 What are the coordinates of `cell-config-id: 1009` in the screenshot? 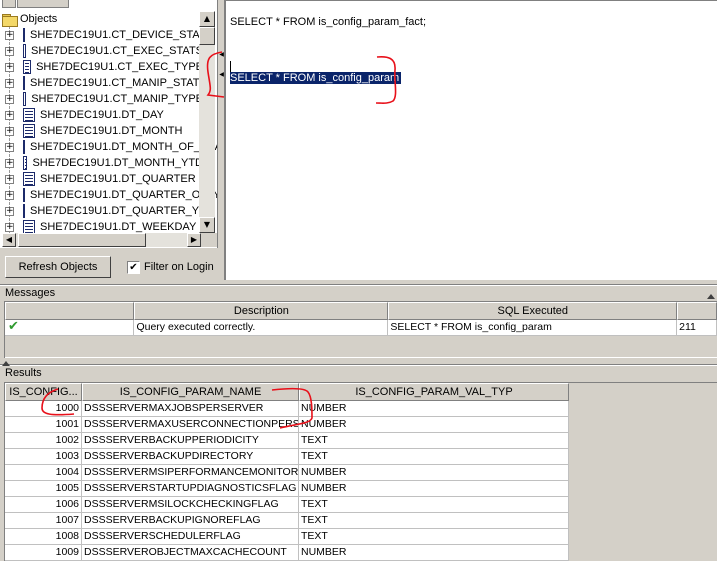 It's located at (43, 553).